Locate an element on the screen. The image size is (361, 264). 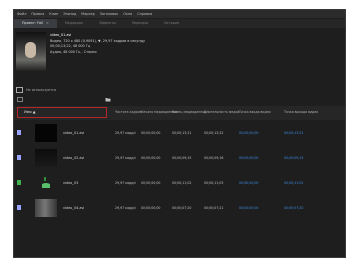
clip-name: video_03 is located at coordinates (71, 183).